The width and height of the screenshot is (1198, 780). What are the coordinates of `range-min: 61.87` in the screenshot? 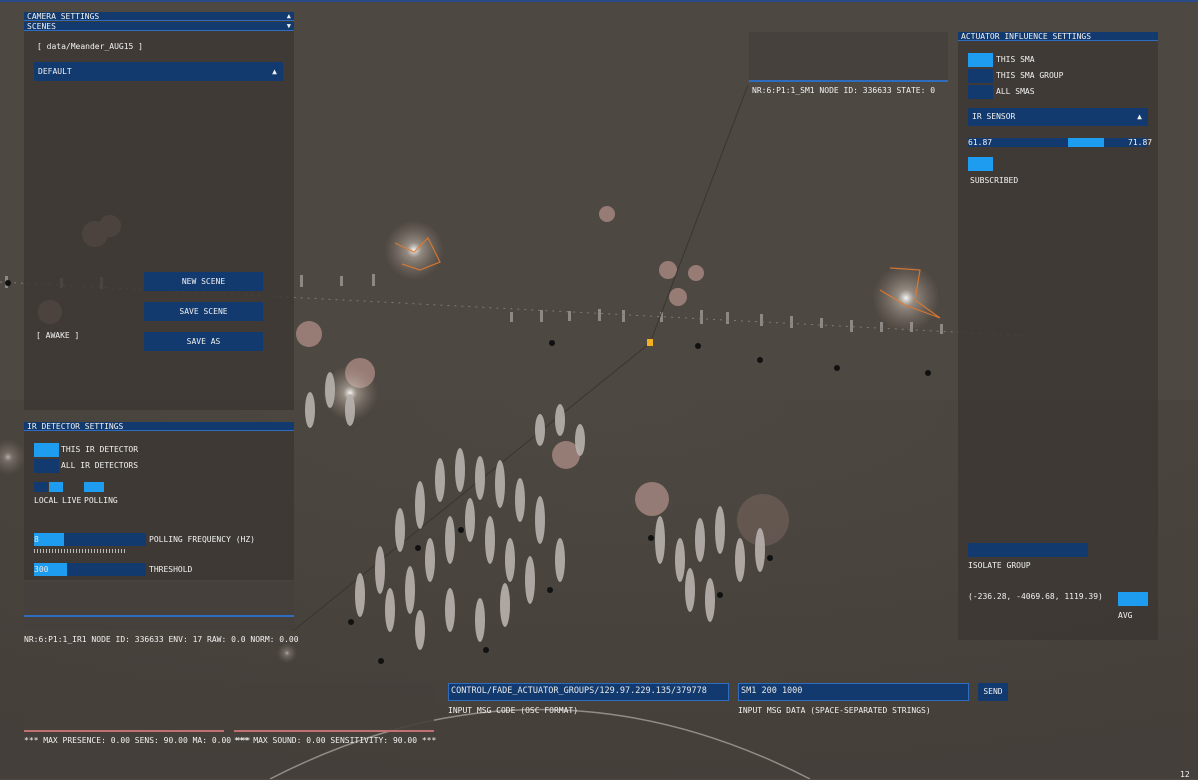 It's located at (980, 142).